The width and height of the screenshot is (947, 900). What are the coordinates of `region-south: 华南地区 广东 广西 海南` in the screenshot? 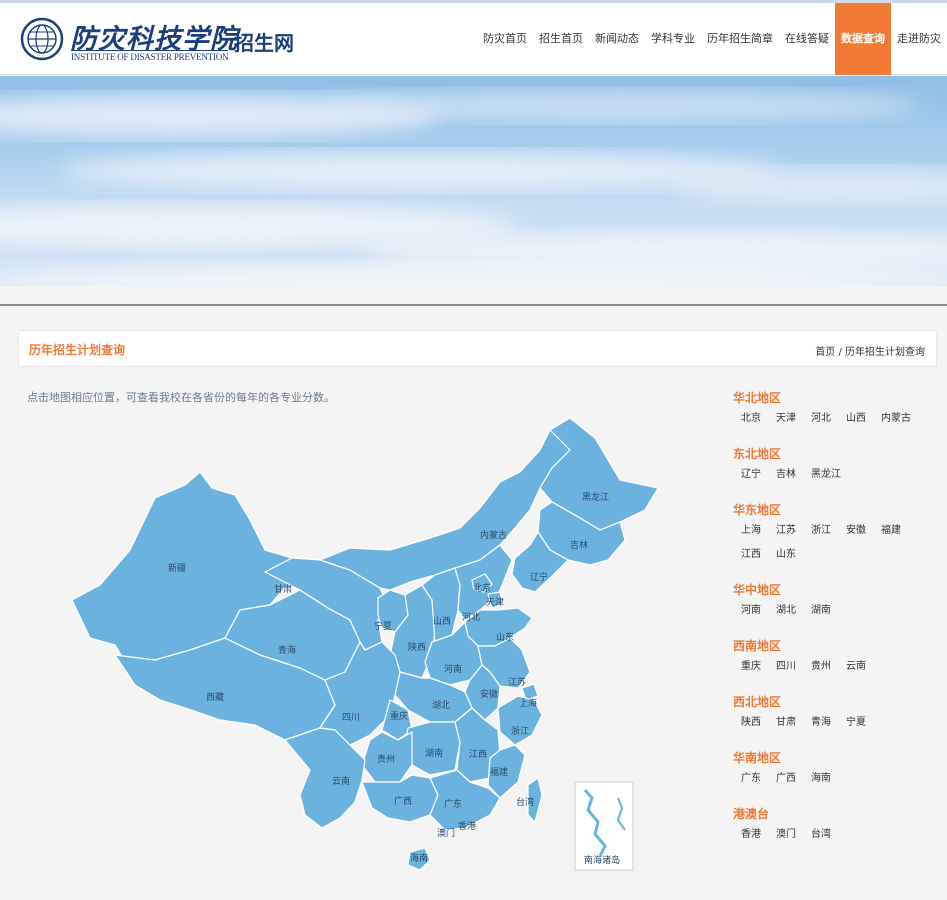 It's located at (835, 772).